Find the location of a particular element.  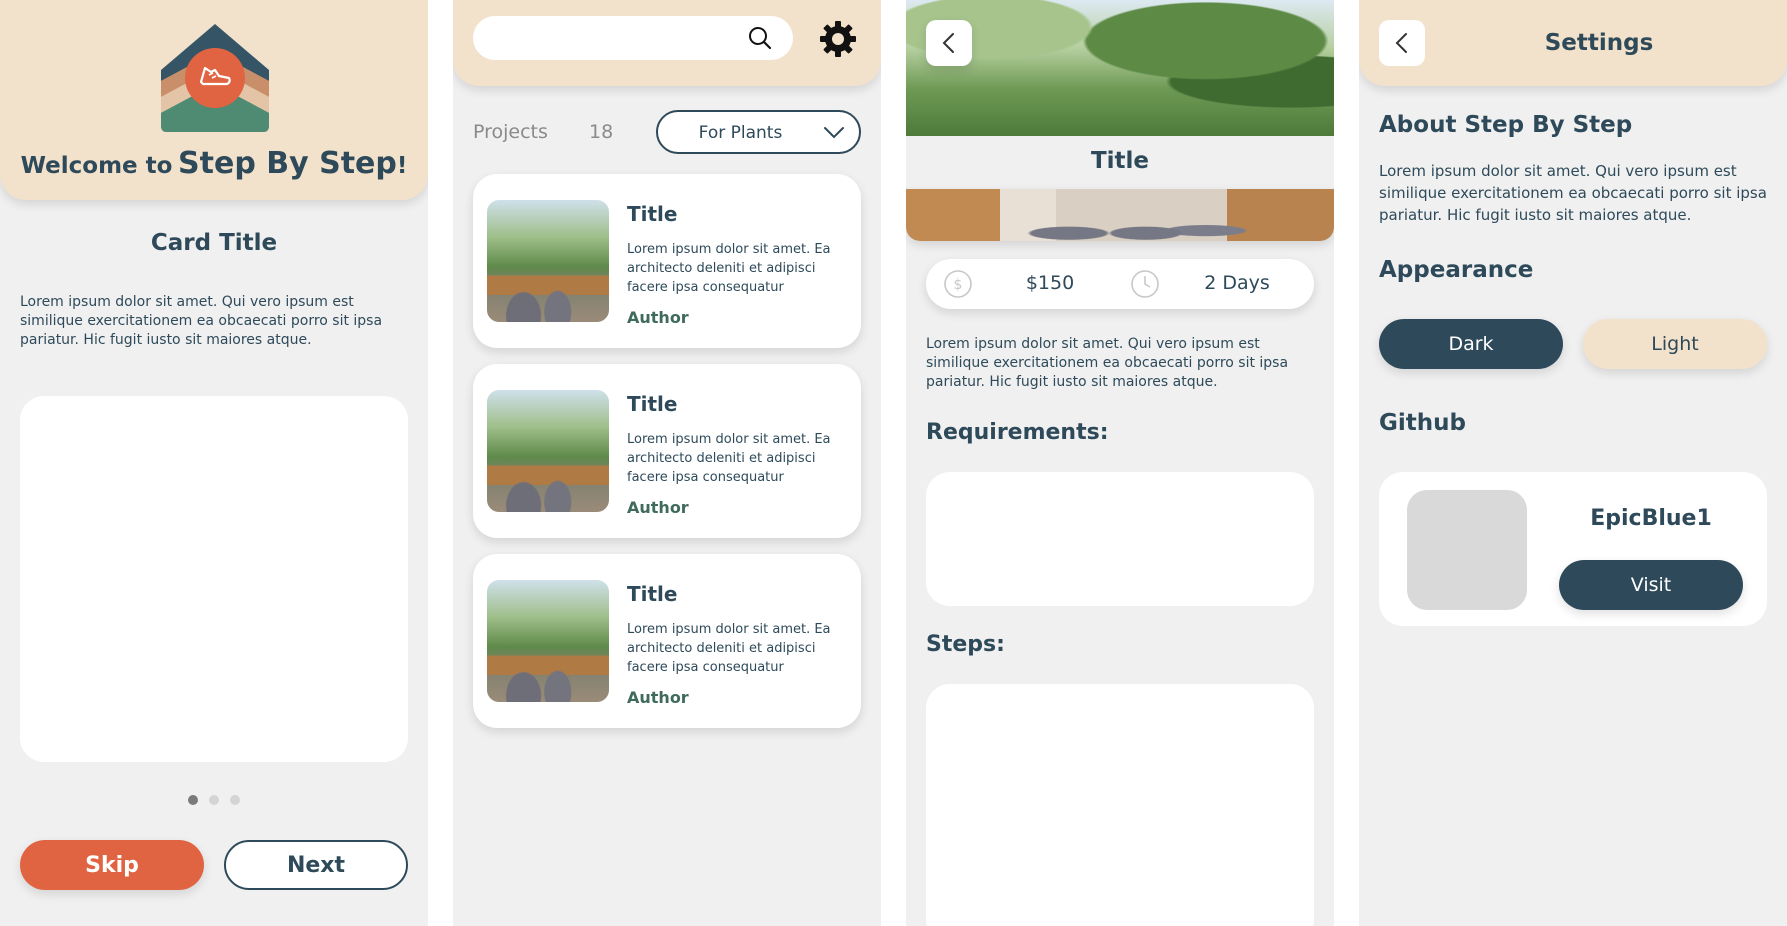

search-input is located at coordinates (633, 38).